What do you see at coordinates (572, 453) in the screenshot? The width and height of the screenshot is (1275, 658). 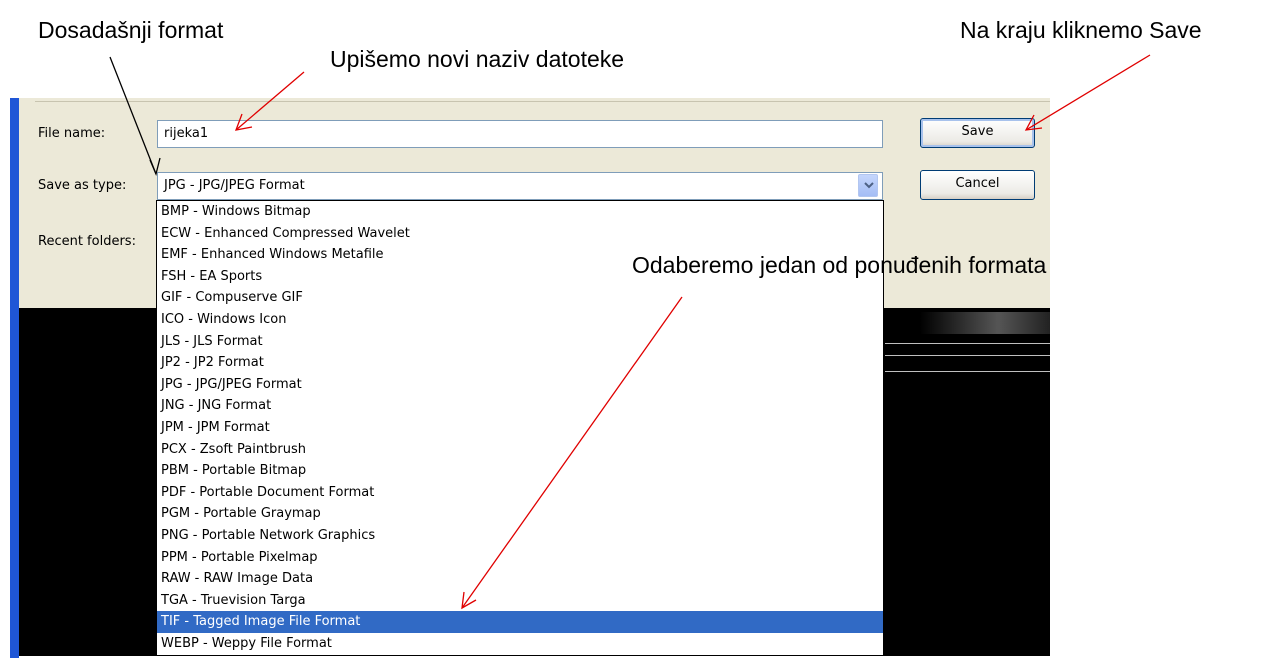 I see `arrow-choose-format` at bounding box center [572, 453].